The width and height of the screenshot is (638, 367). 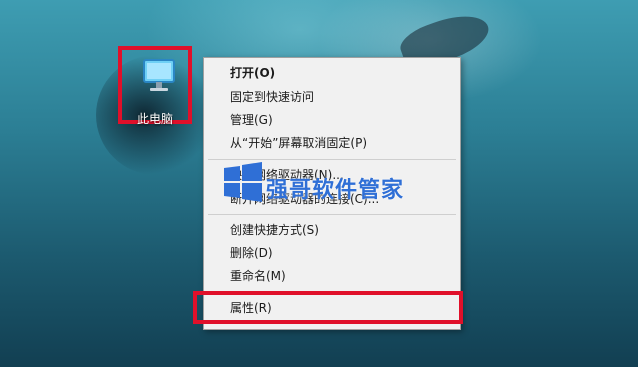 What do you see at coordinates (251, 120) in the screenshot?
I see `menu-item-manage: 管理(G)` at bounding box center [251, 120].